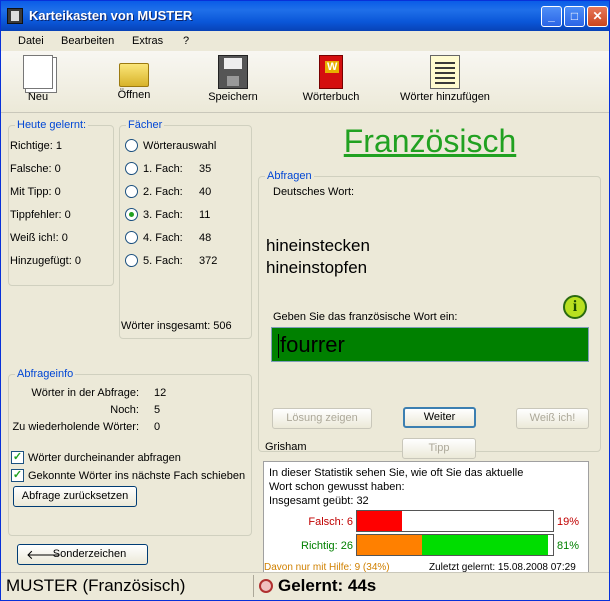 The image size is (610, 601). What do you see at coordinates (163, 261) in the screenshot?
I see `radio-box-5-label: 5. Fach:` at bounding box center [163, 261].